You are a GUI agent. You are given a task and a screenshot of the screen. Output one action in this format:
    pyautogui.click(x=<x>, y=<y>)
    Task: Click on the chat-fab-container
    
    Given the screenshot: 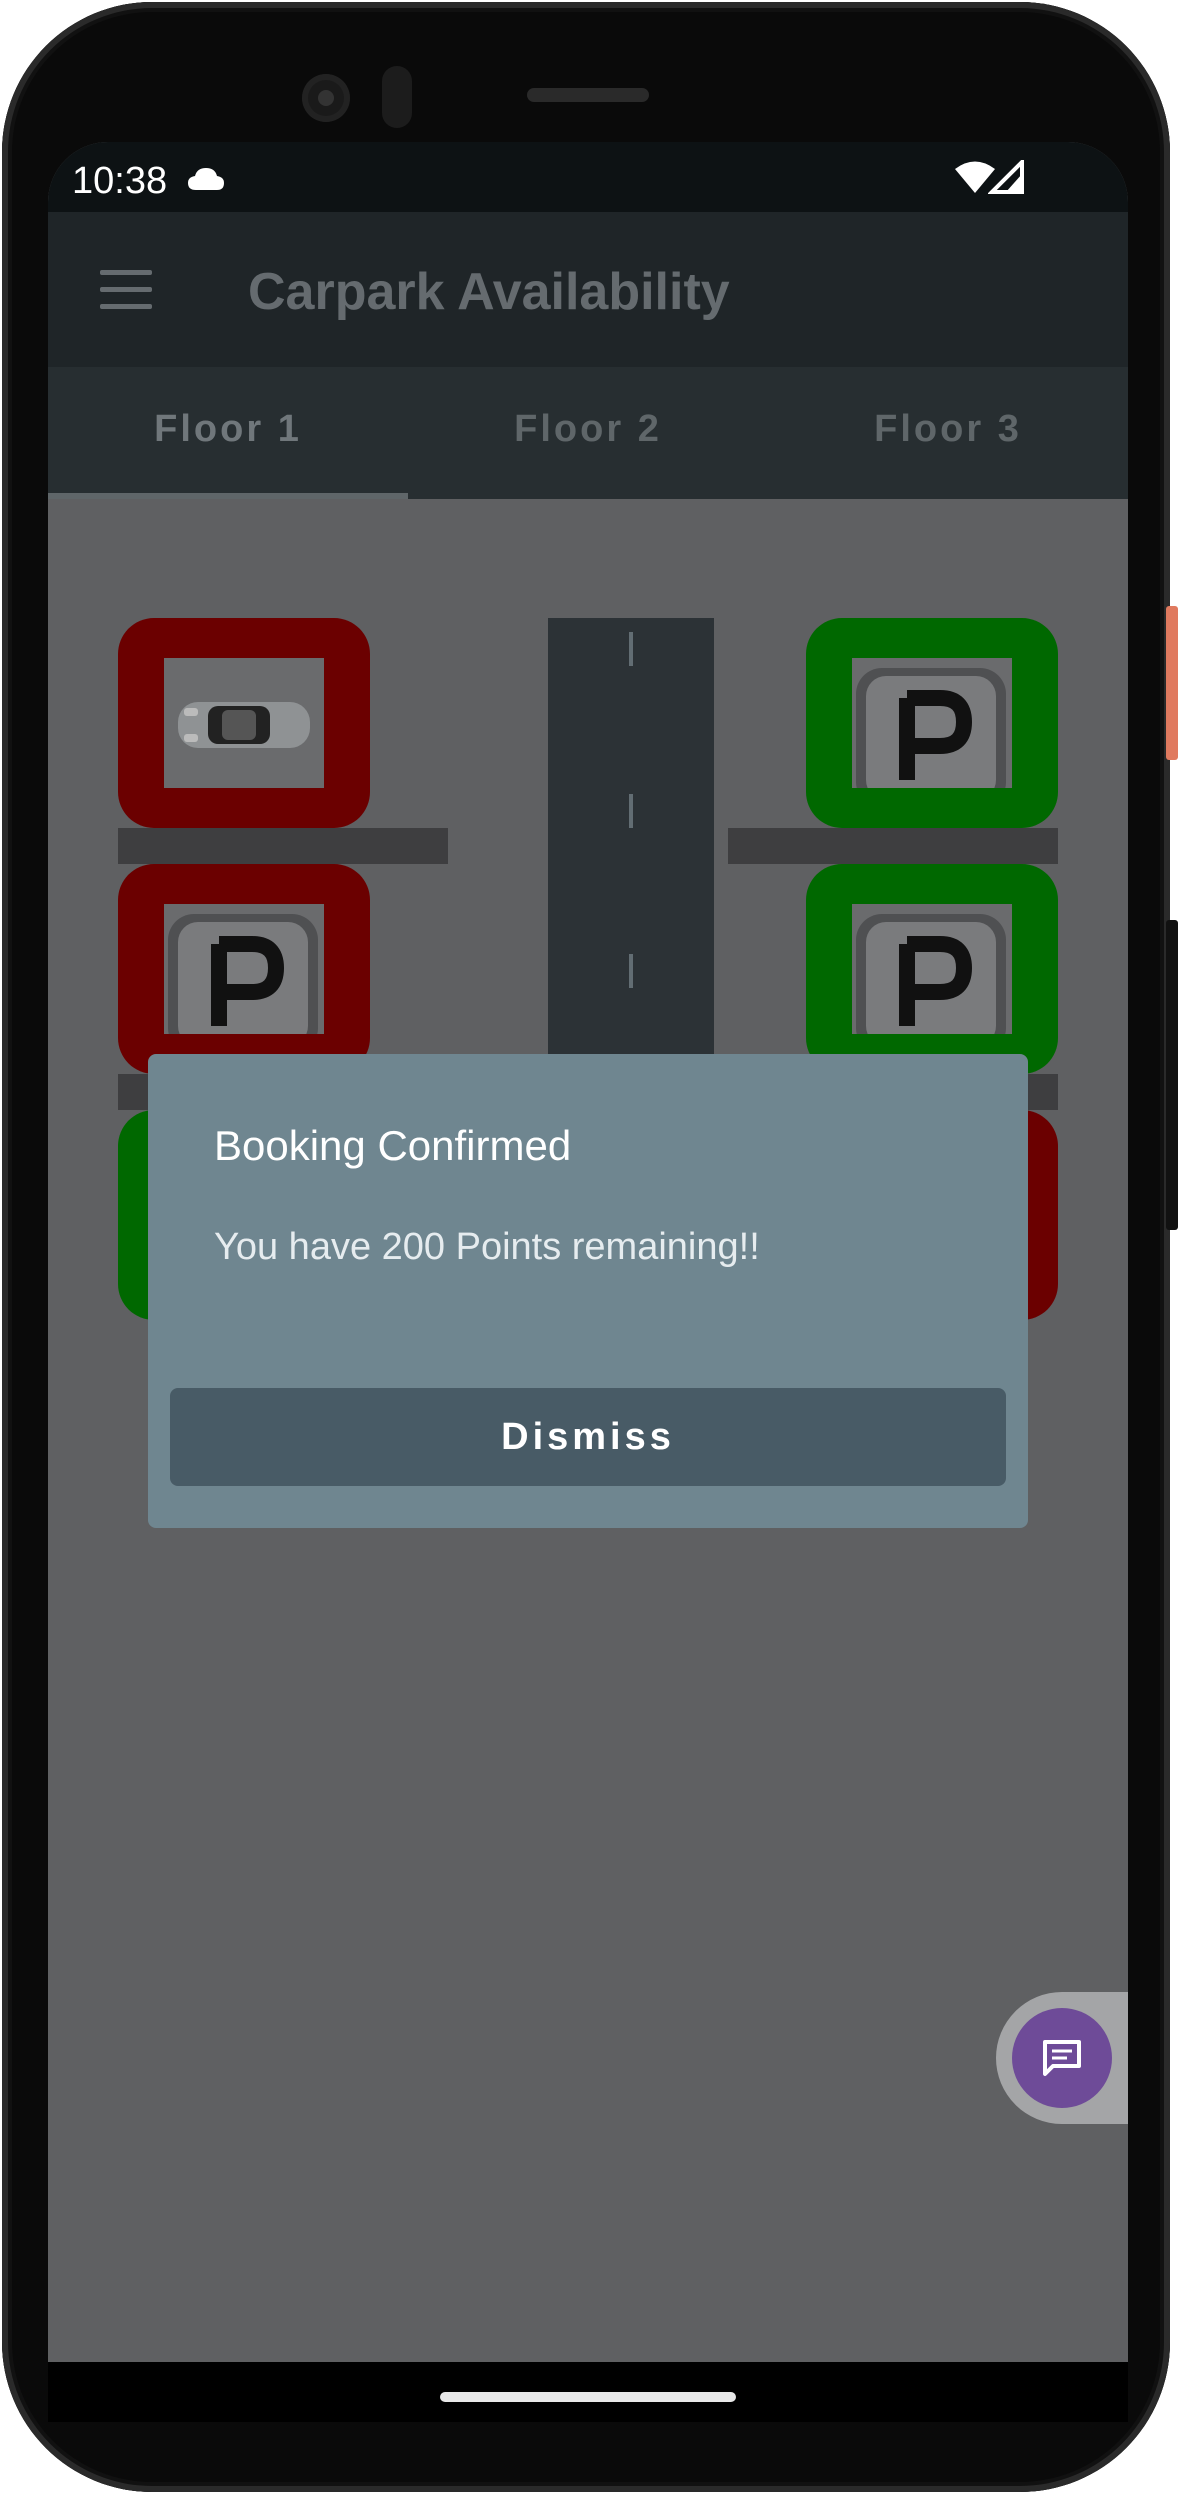 What is the action you would take?
    pyautogui.click(x=1062, y=2058)
    